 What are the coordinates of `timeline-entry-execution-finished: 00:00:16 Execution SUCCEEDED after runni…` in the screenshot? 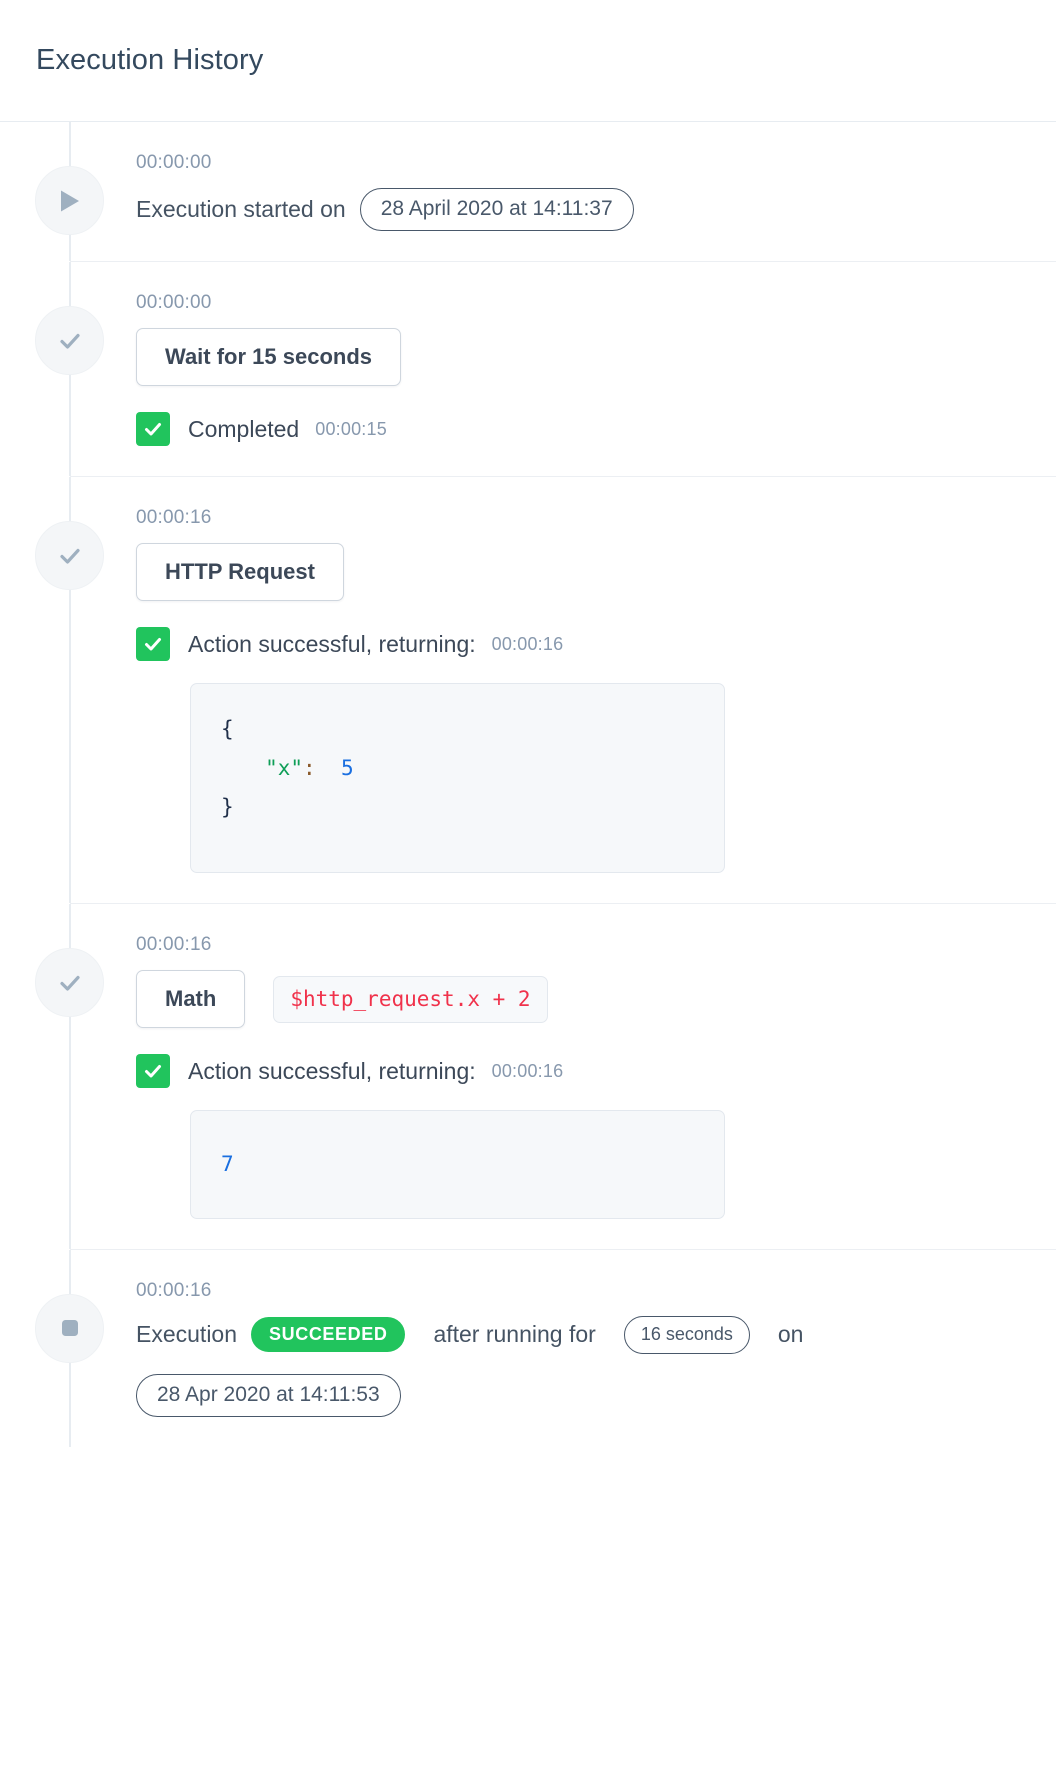 It's located at (528, 1347).